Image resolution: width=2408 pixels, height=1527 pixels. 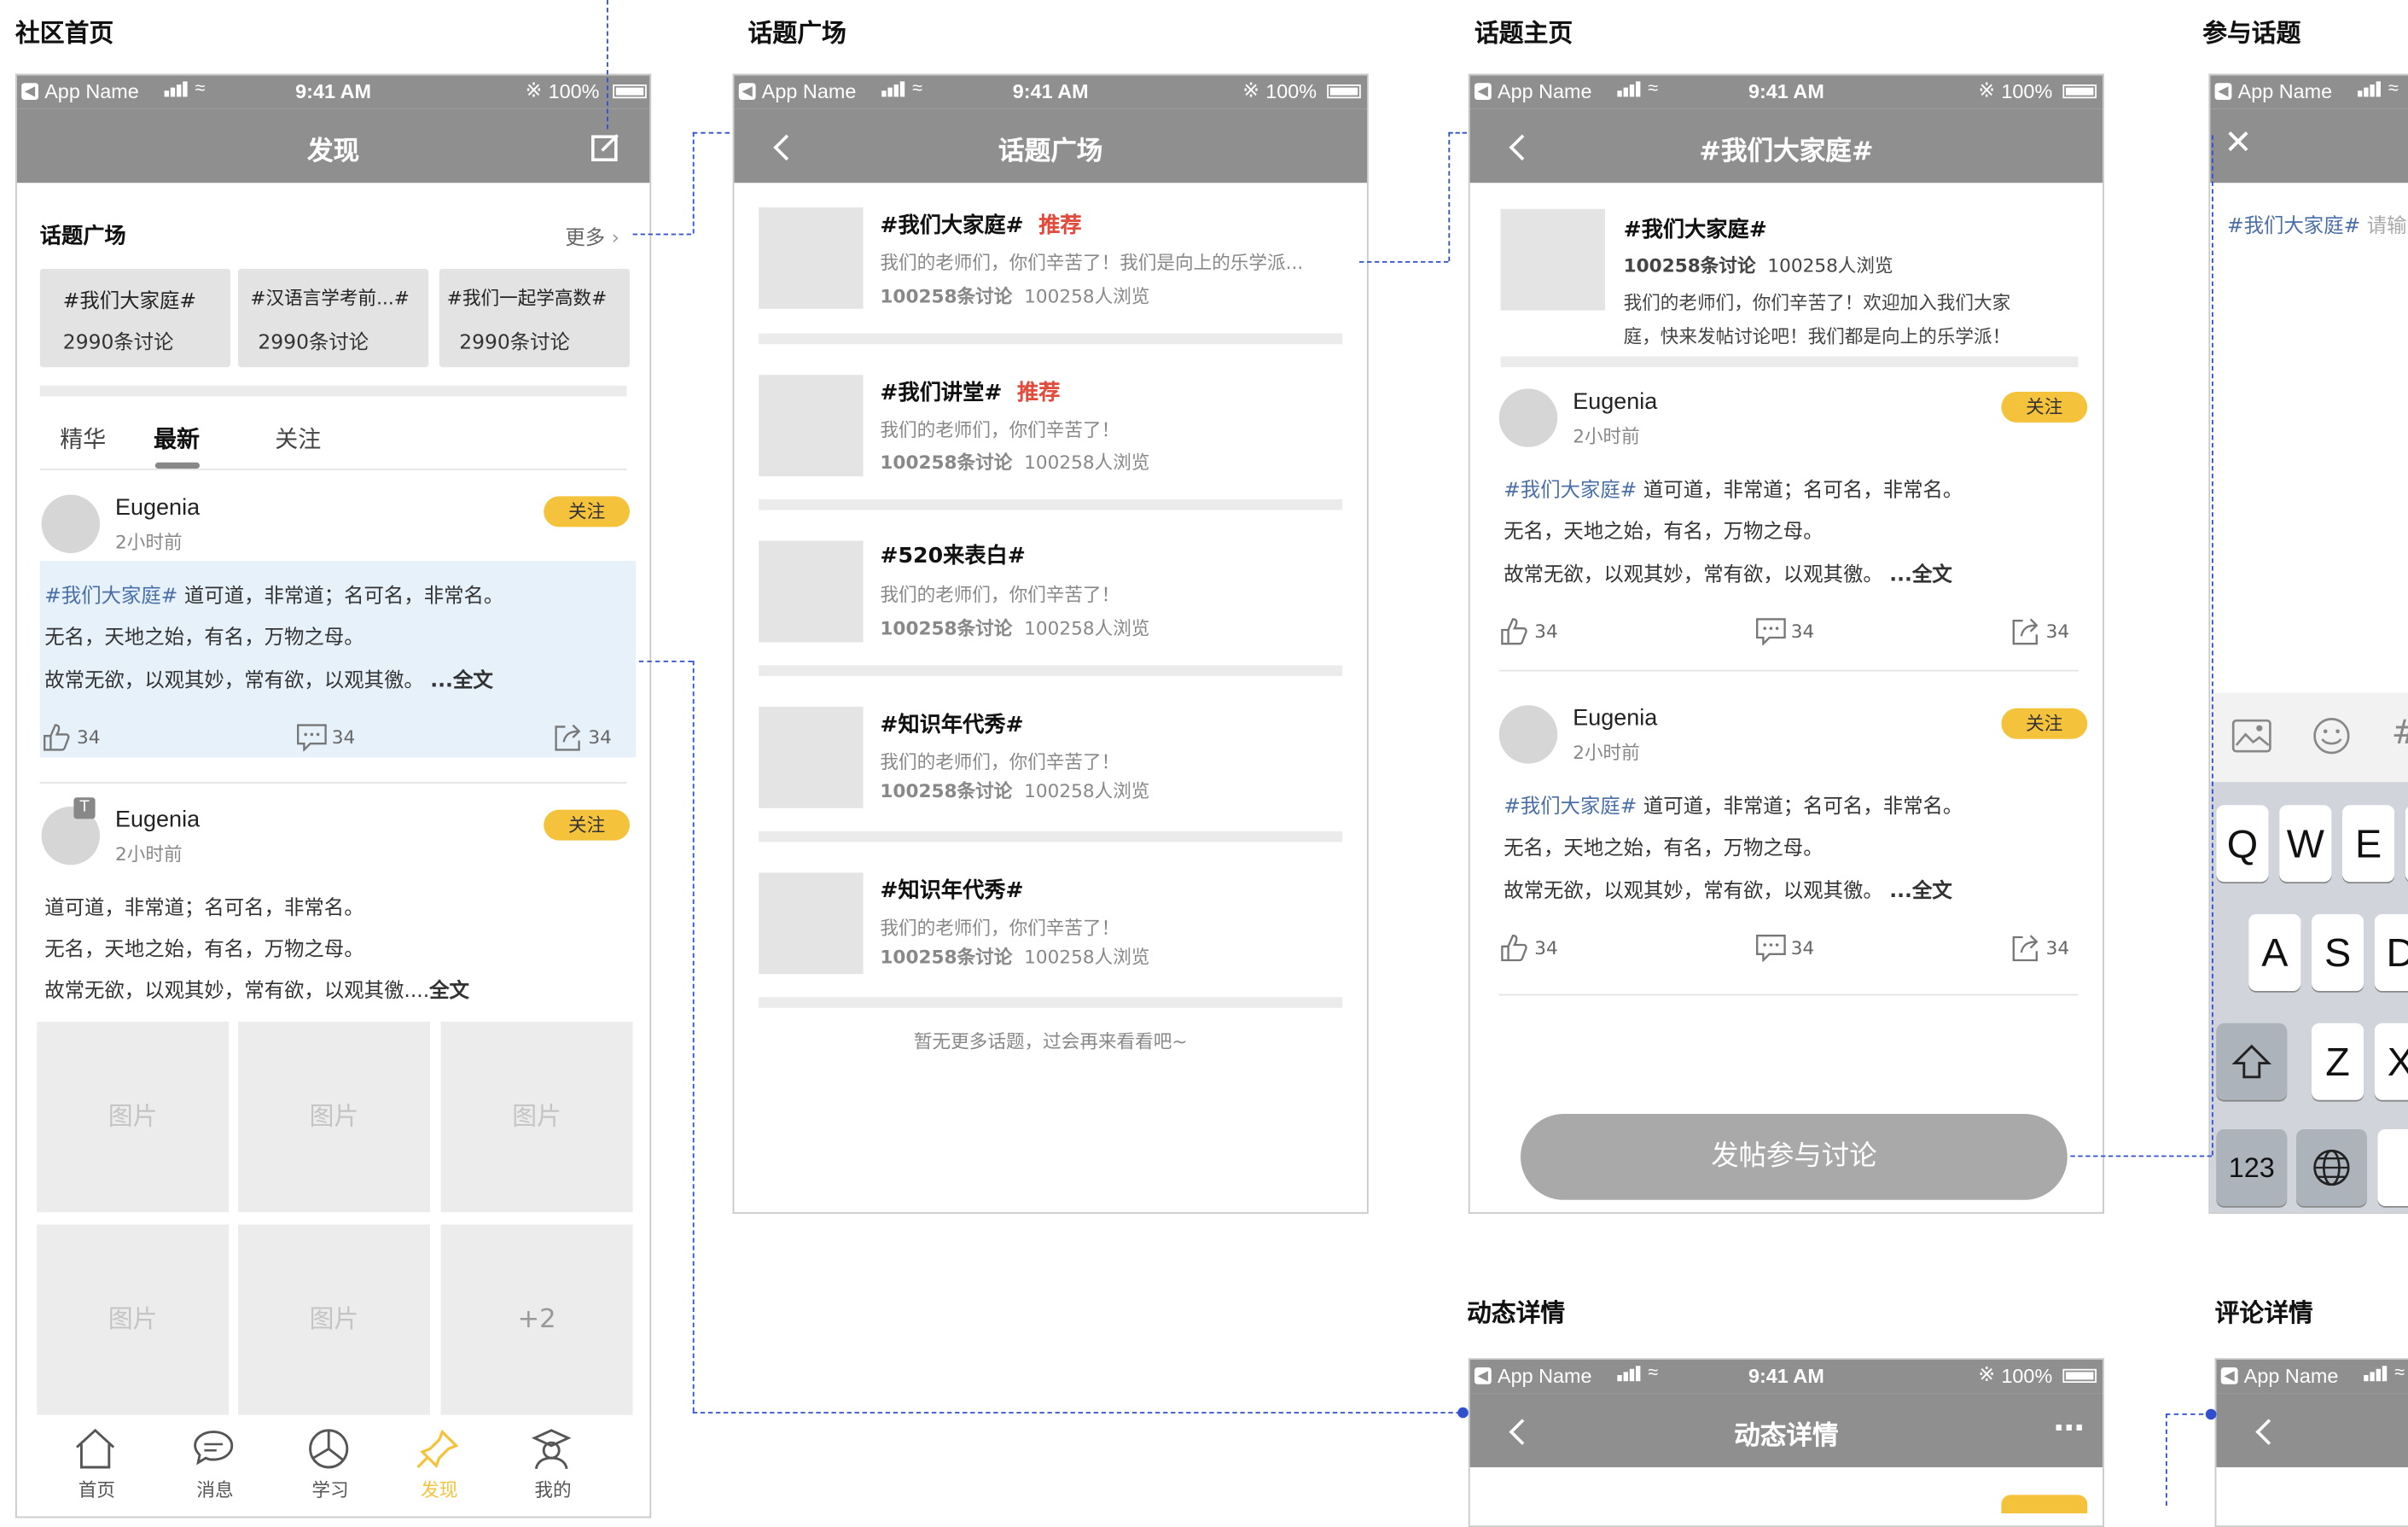 I want to click on compose-input: #我们大家庭# 请输, so click(x=2317, y=223).